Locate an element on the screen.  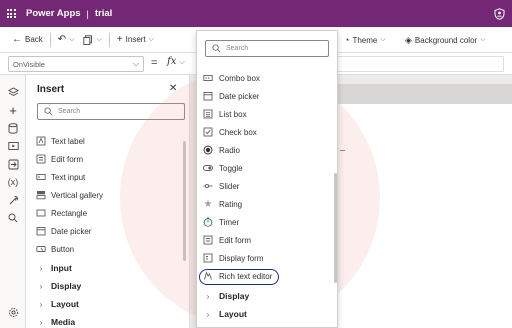
pane-item-vertical-gallery: Vertical gallery is located at coordinates (69, 195).